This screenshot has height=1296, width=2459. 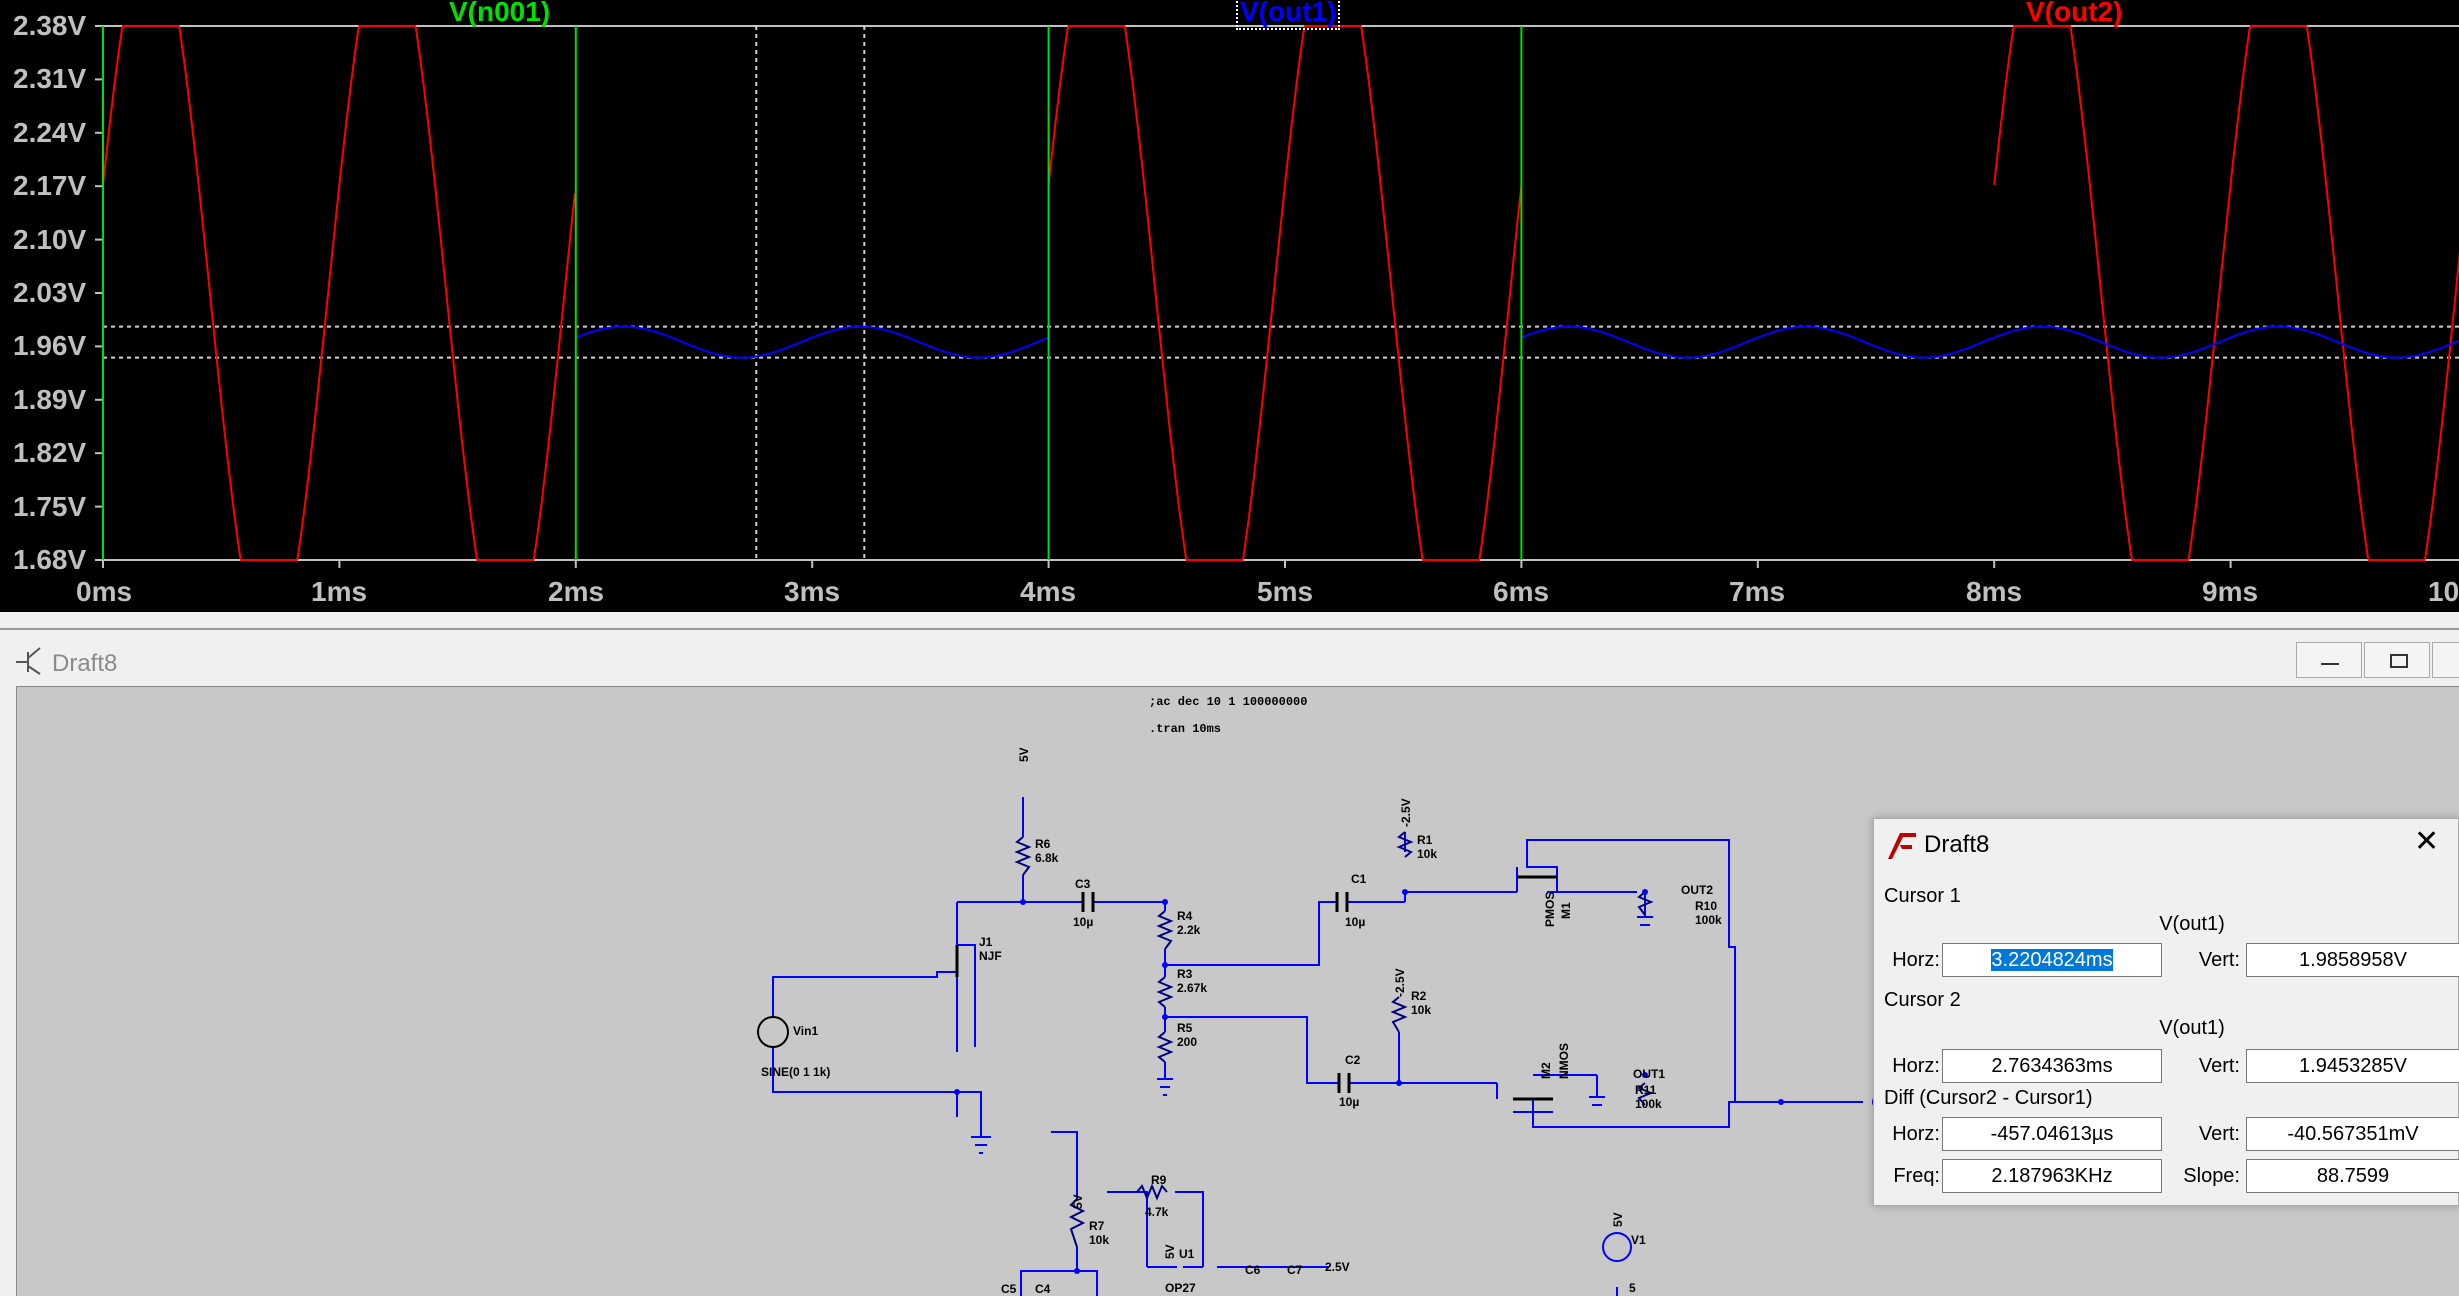 What do you see at coordinates (1192, 981) in the screenshot?
I see `r3-label: R3 2.67k` at bounding box center [1192, 981].